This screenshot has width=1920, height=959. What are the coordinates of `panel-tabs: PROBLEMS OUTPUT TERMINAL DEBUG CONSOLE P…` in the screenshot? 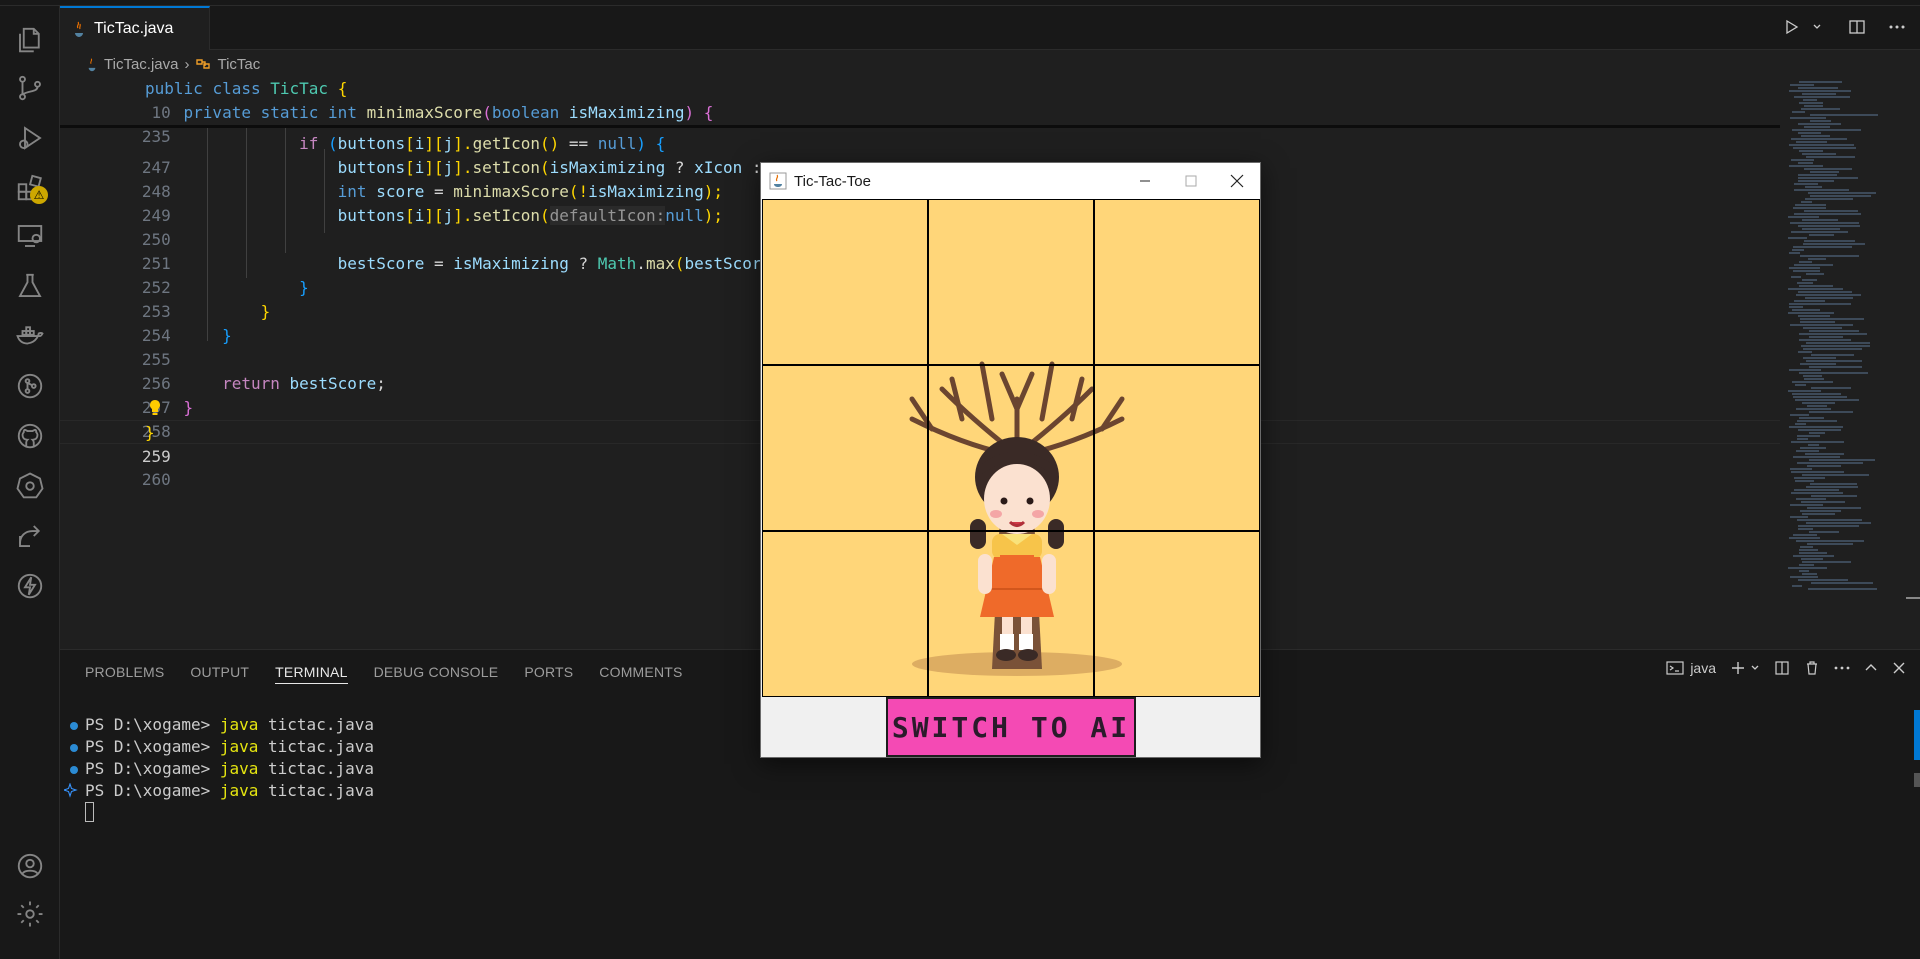 It's located at (384, 674).